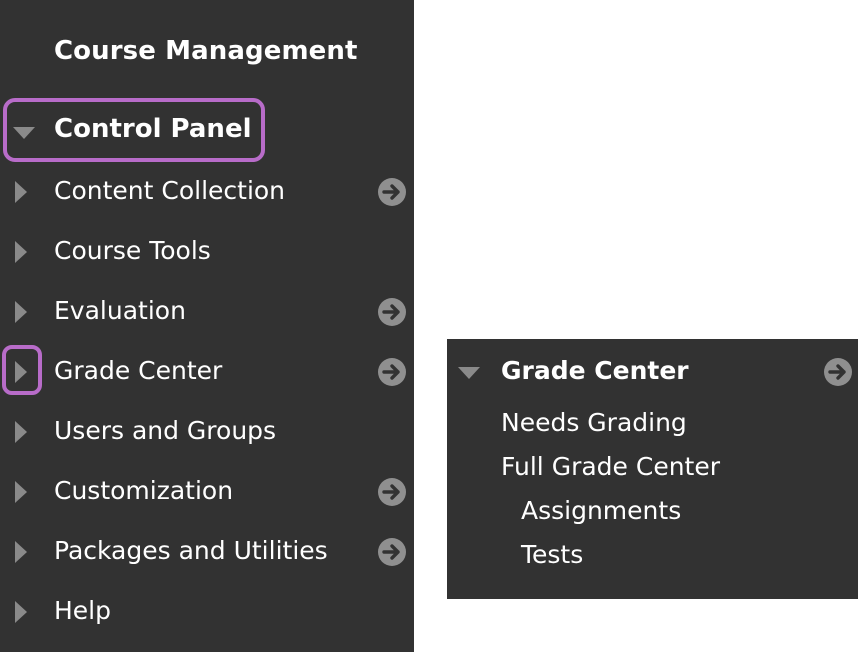 The width and height of the screenshot is (860, 652). I want to click on menu-item-content-collection: Content Collection, so click(207, 192).